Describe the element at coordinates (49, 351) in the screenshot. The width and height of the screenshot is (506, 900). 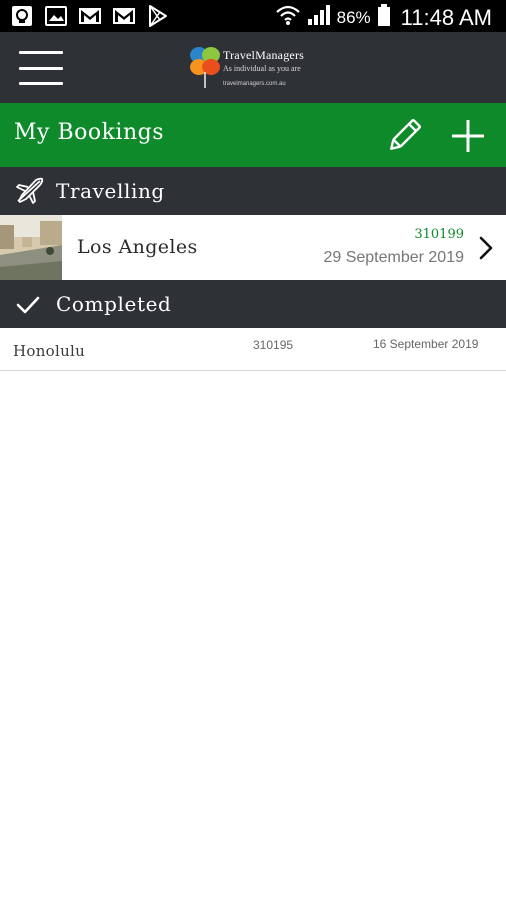
I see `booking-city: Honolulu` at that location.